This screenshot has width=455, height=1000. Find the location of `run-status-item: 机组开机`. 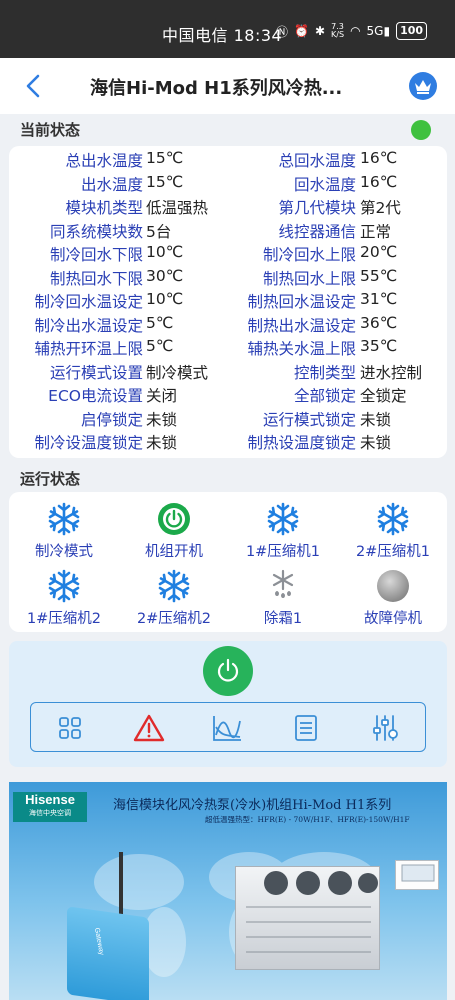

run-status-item: 机组开机 is located at coordinates (174, 531).